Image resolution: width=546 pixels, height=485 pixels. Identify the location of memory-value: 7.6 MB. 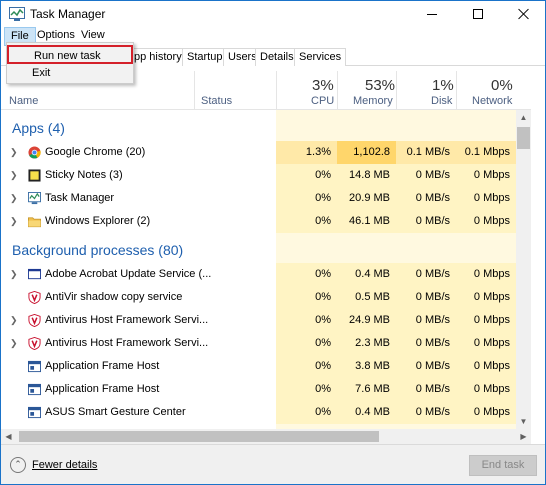
(366, 389).